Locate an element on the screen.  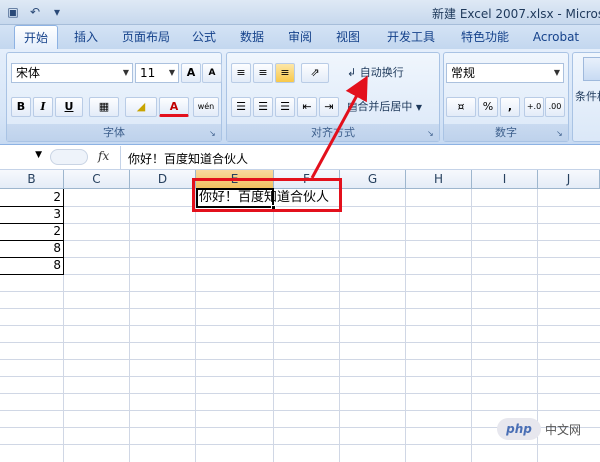
watermark-text: 中文网 is located at coordinates (563, 429).